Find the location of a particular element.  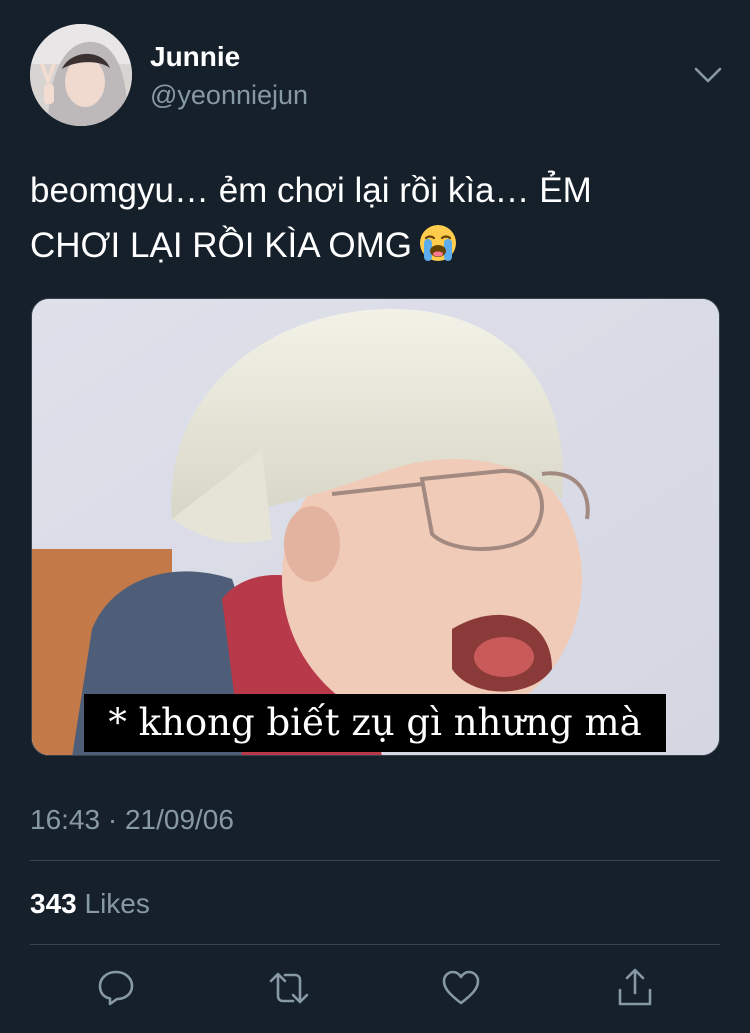

chevron-down-icon is located at coordinates (708, 75).